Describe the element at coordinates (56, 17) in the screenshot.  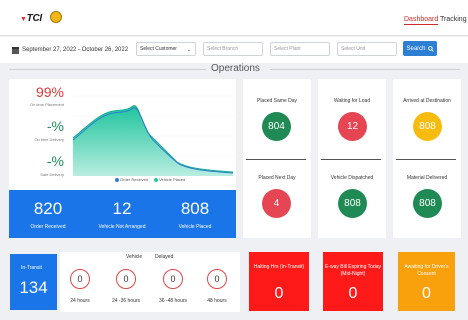
I see `brand-badge-icon` at that location.